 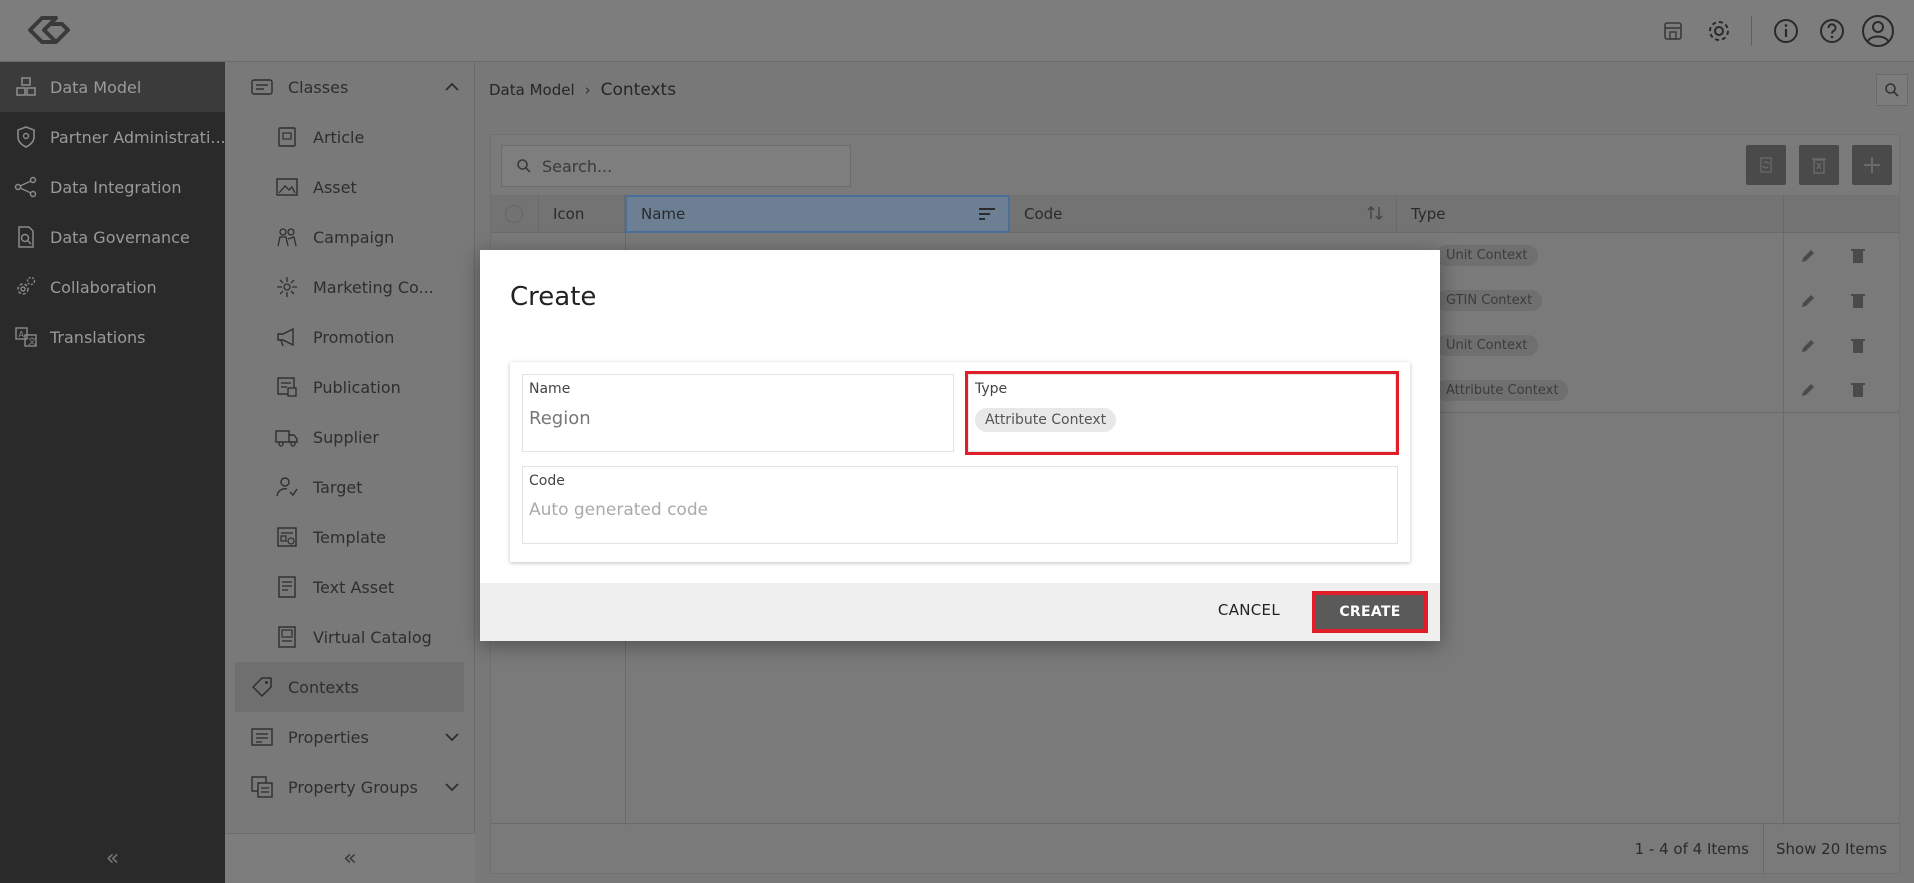 What do you see at coordinates (318, 87) in the screenshot?
I see `subnav-label: Classes` at bounding box center [318, 87].